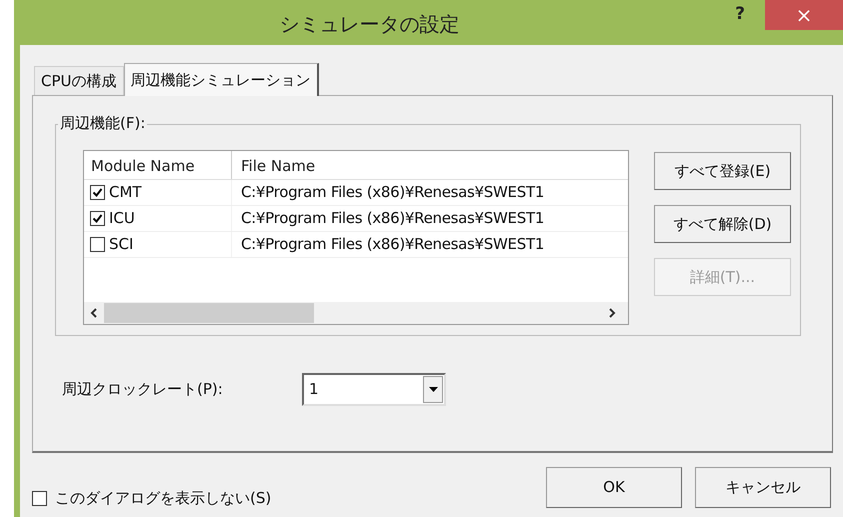 The height and width of the screenshot is (517, 843). Describe the element at coordinates (722, 171) in the screenshot. I see `action-button: すべて登録(E)` at that location.